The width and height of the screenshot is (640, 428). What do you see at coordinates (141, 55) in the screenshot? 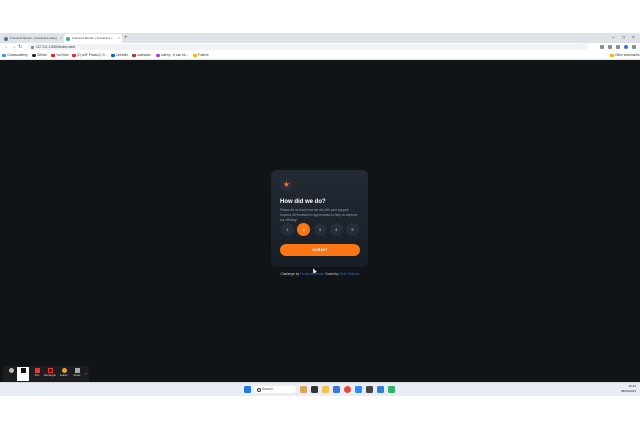
I see `bookmark-item: codewars` at bounding box center [141, 55].